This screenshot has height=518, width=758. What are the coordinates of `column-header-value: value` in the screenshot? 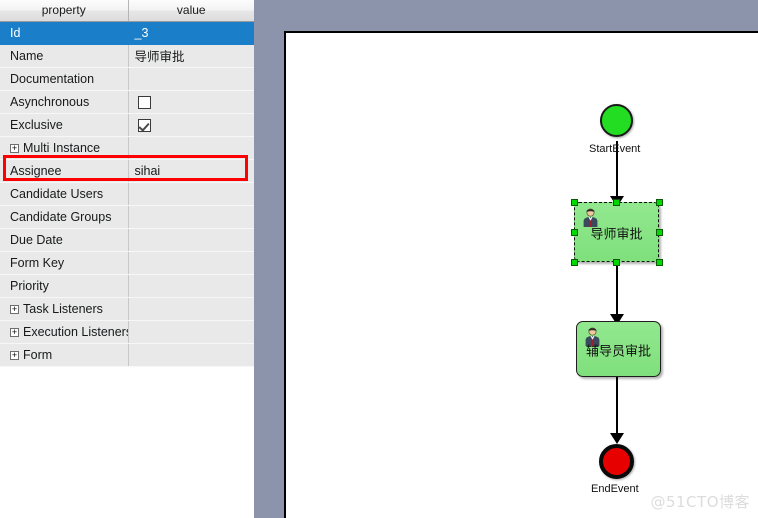 It's located at (191, 11).